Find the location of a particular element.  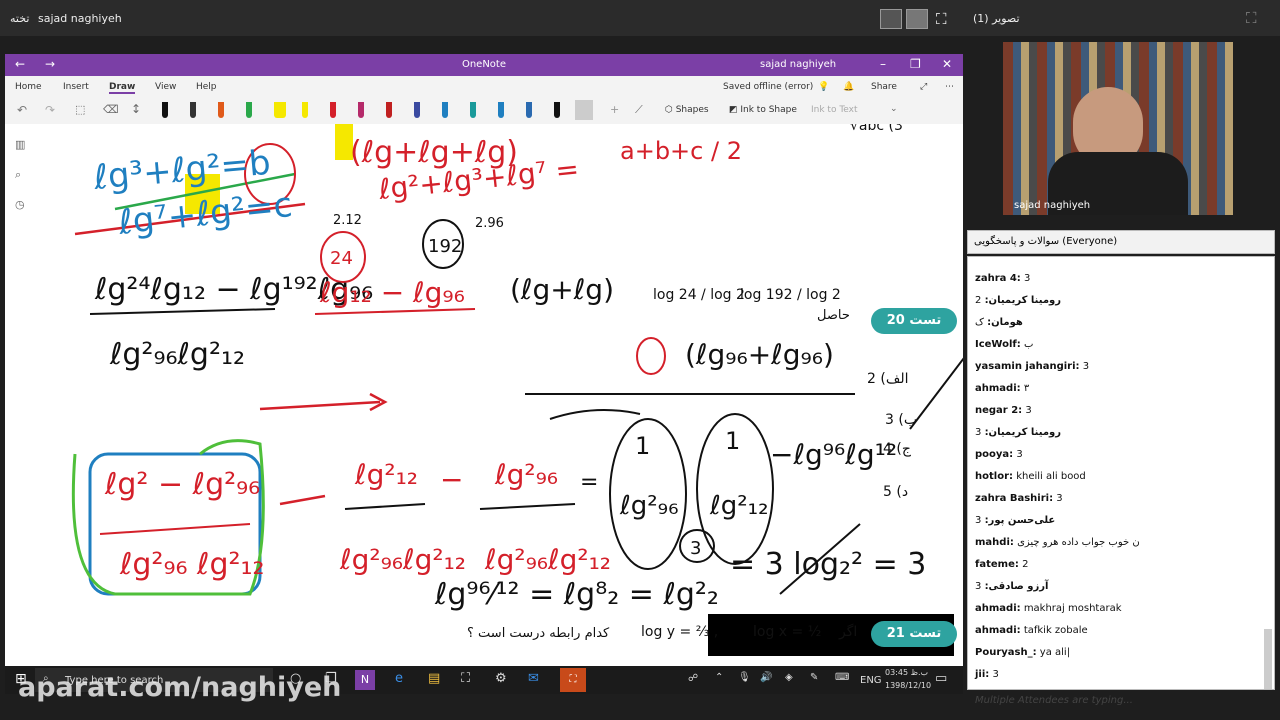

pen-blue2-icon is located at coordinates (501, 110).